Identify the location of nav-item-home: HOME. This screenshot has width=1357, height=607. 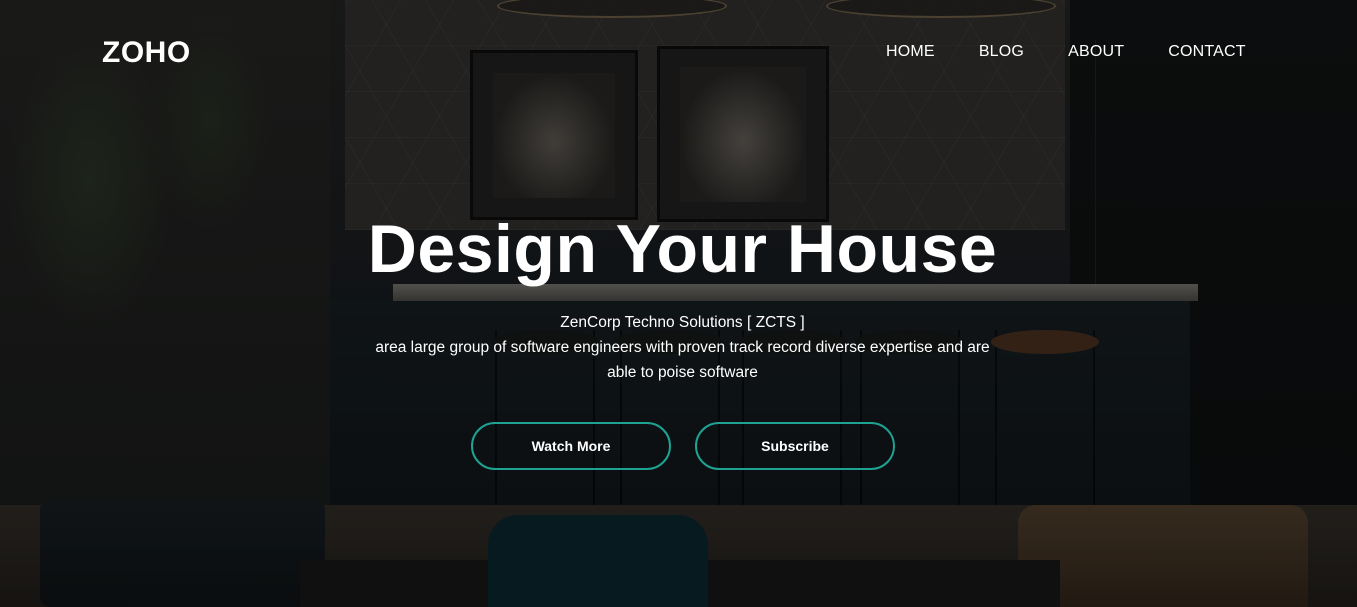
(910, 52).